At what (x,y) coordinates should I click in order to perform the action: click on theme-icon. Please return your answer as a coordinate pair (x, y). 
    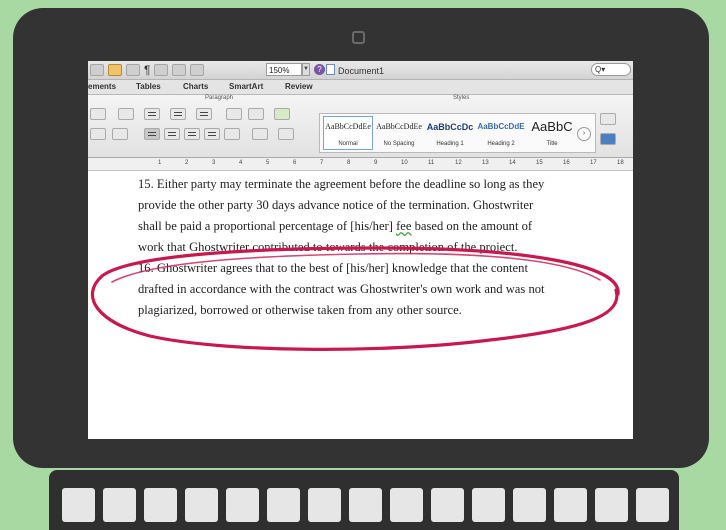
    Looking at the image, I should click on (608, 139).